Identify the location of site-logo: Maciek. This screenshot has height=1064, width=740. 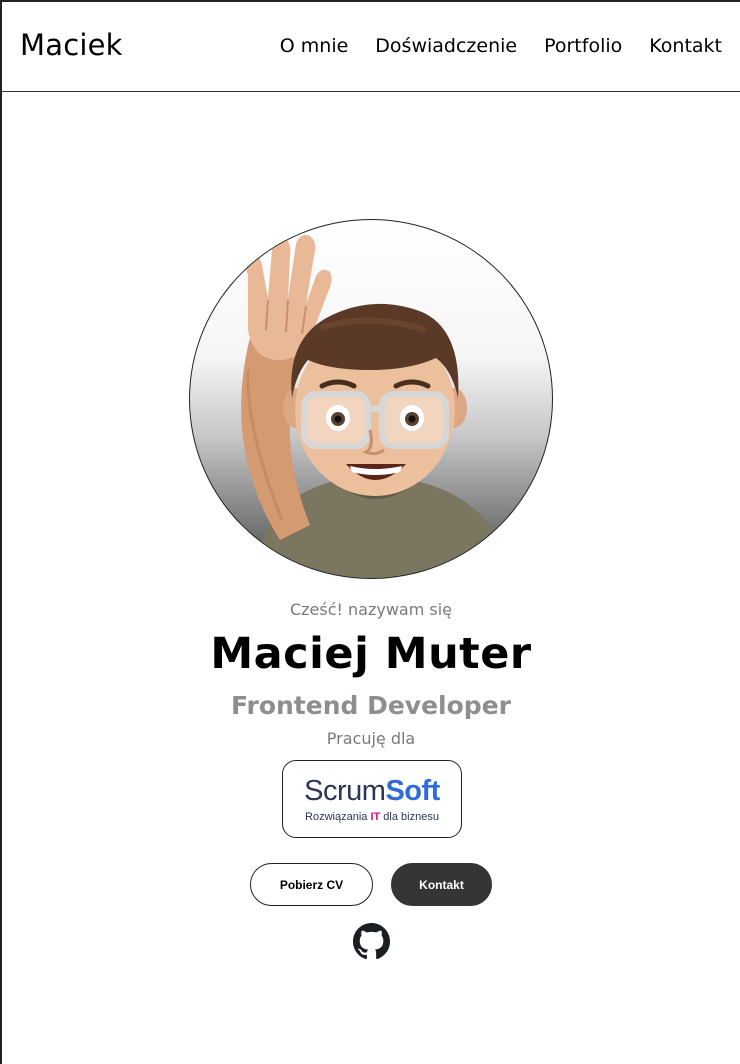
(71, 45).